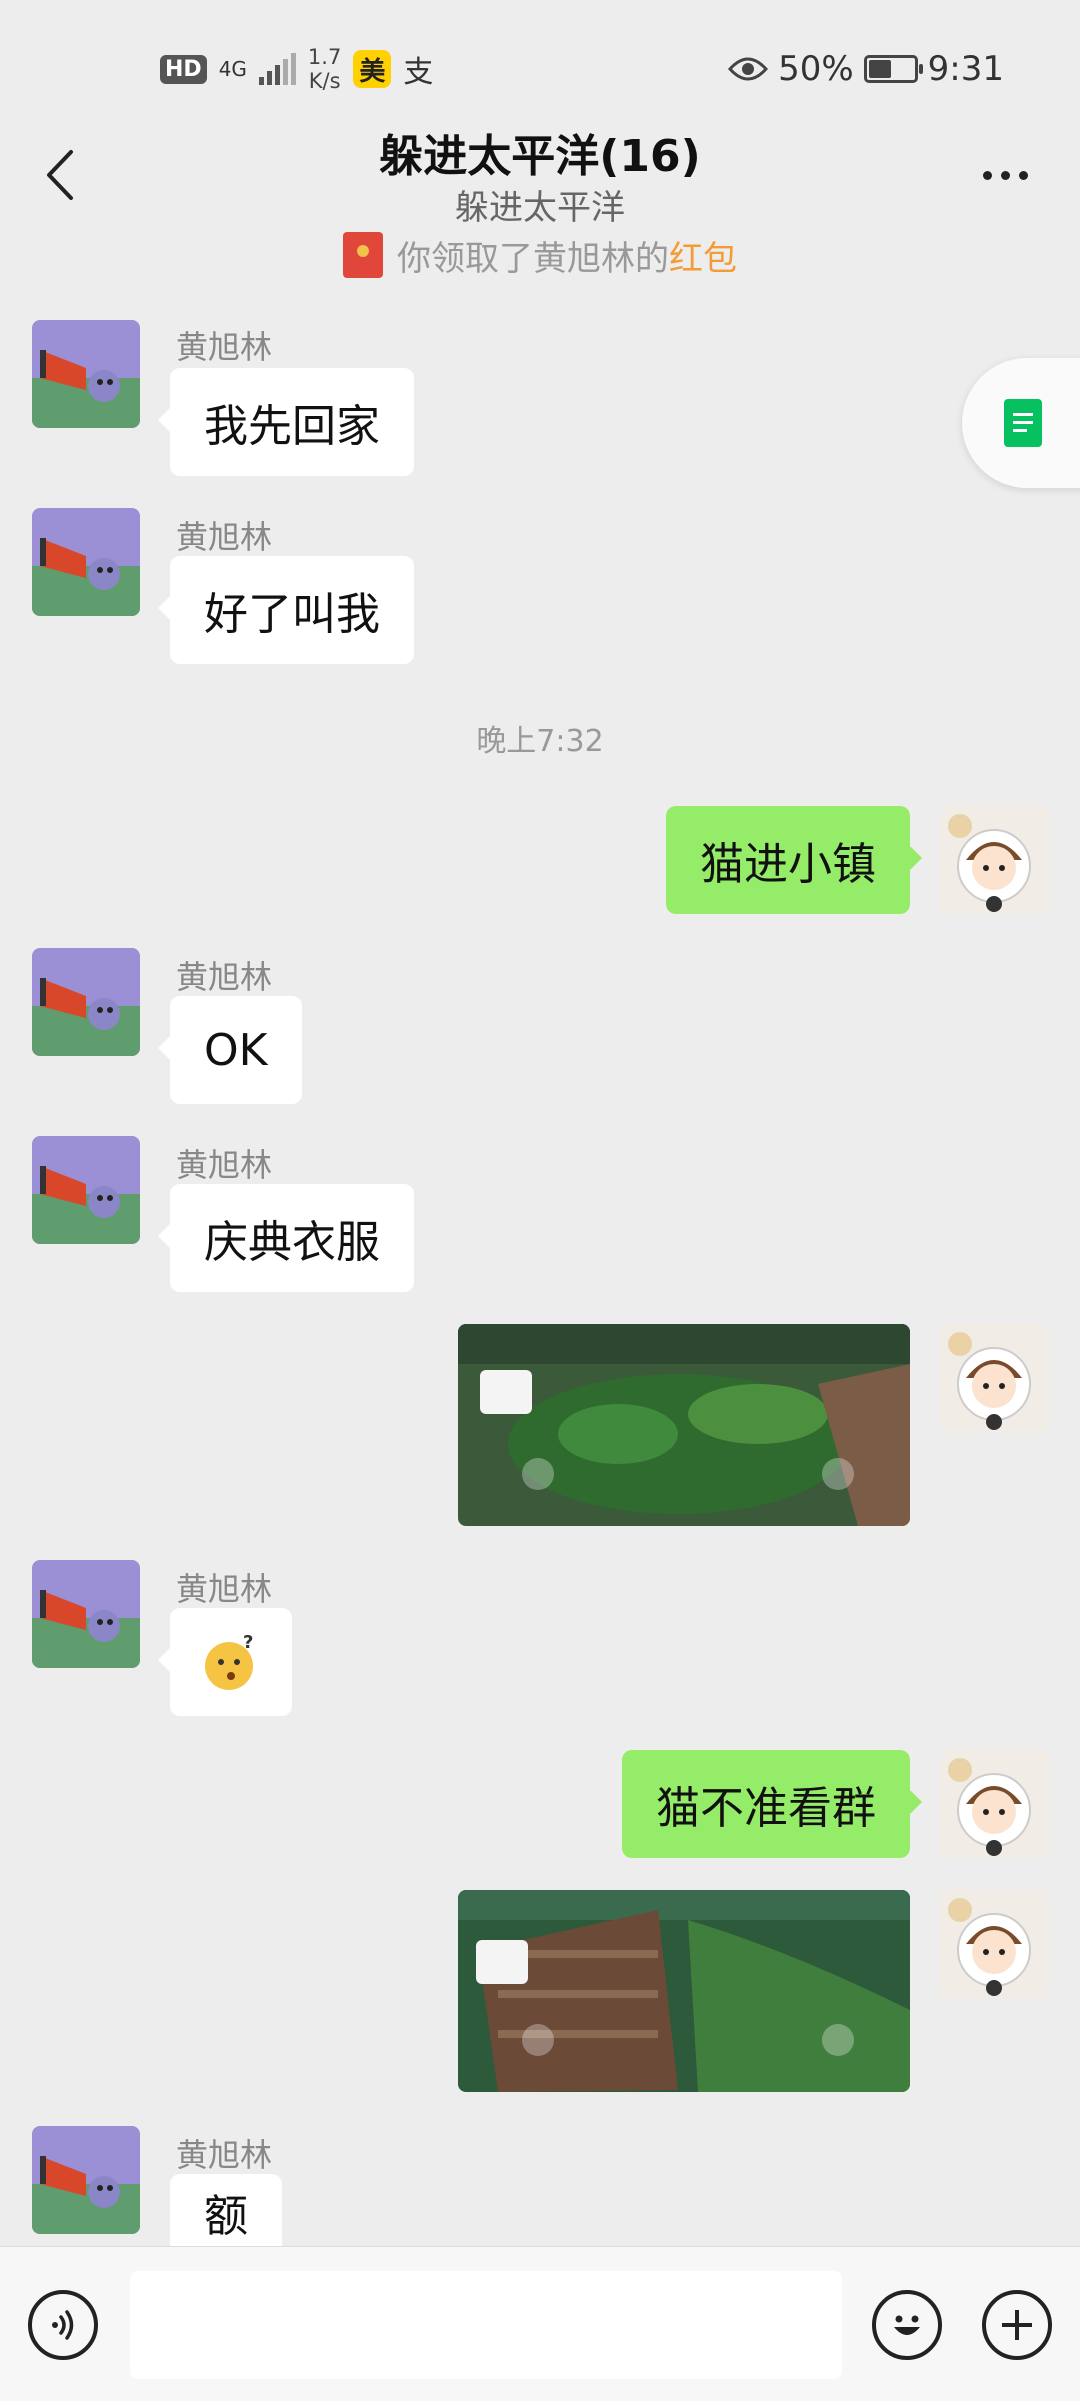 This screenshot has height=2401, width=1080. What do you see at coordinates (540, 68) in the screenshot?
I see `status-bar: HD 4G 1.7 K/s 美 支 50% 9:31` at bounding box center [540, 68].